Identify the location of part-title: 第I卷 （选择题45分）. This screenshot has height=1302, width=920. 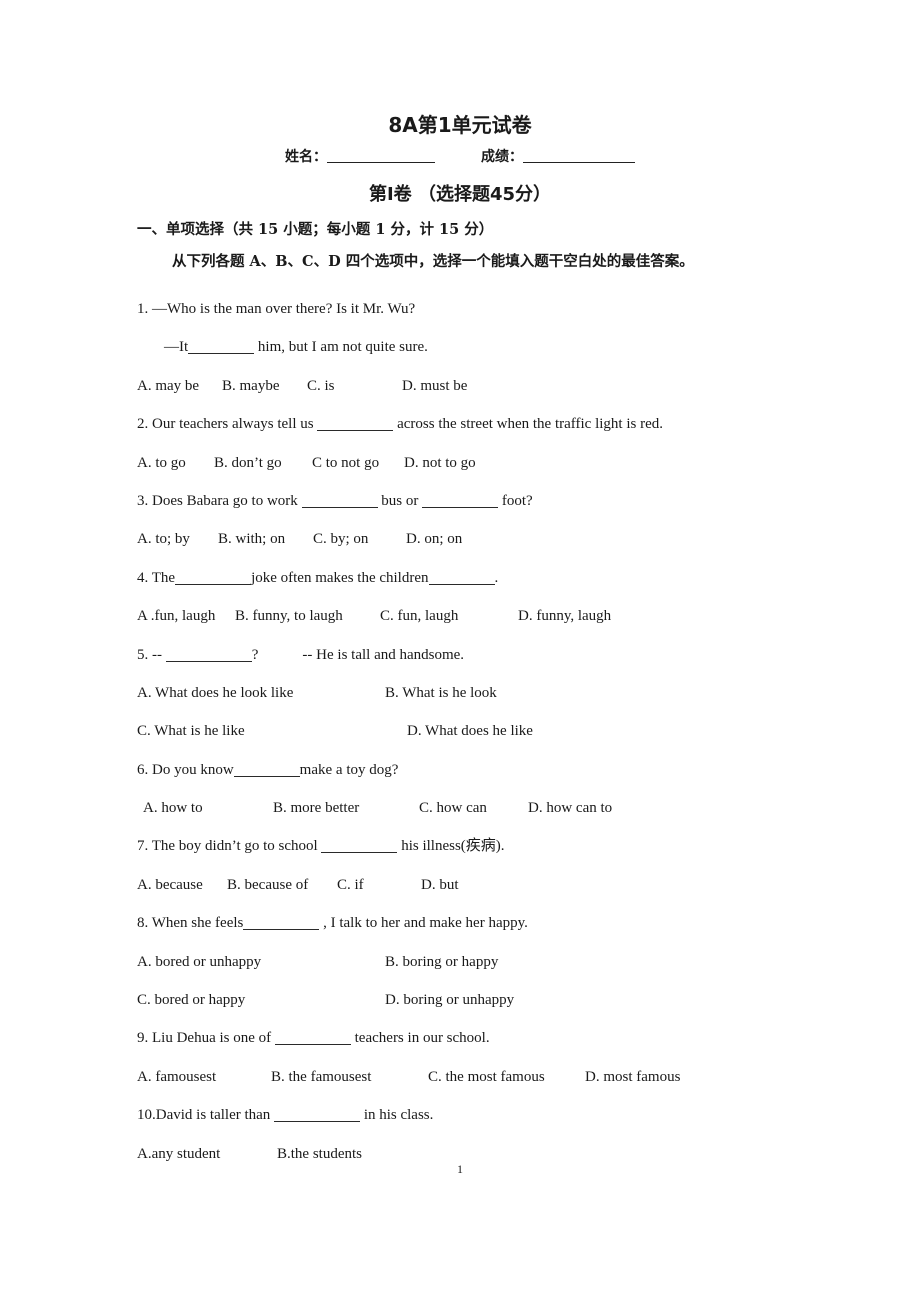
(459, 194).